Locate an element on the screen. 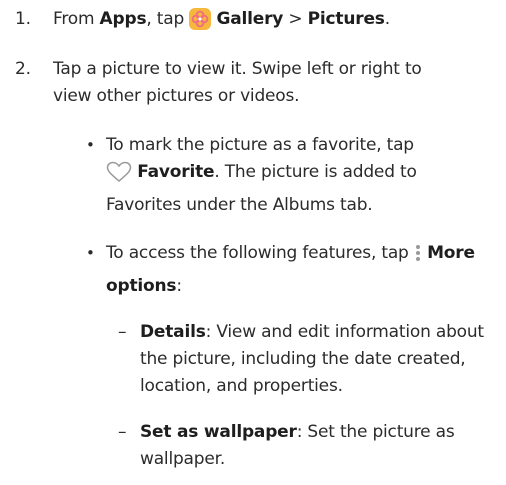  wallpaper-label: Set as wallpaper is located at coordinates (218, 432).